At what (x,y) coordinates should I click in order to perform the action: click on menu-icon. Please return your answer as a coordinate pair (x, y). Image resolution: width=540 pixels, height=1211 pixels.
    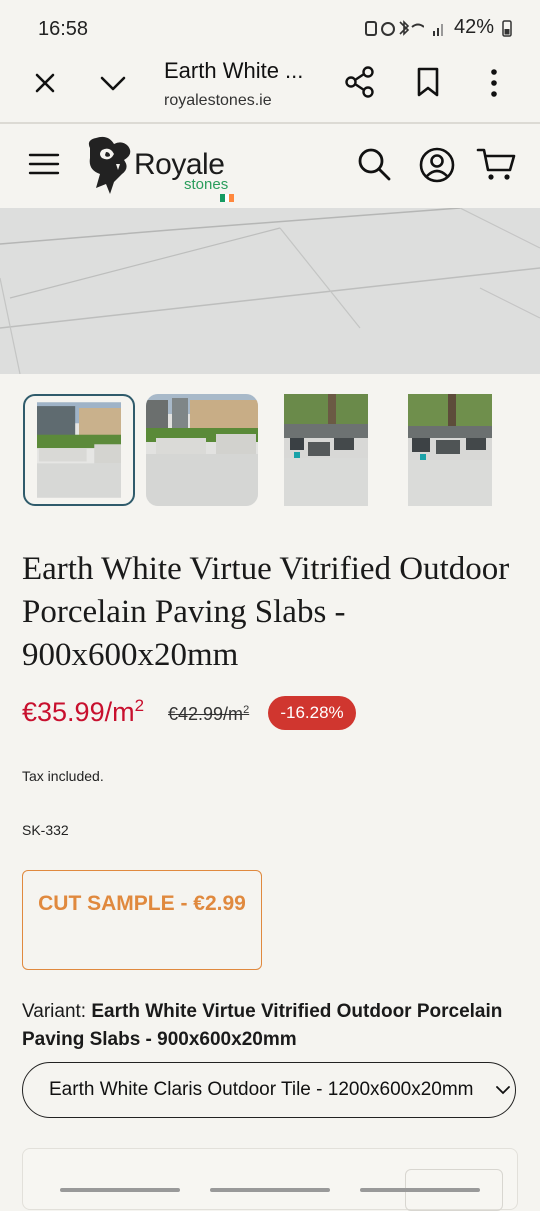
    Looking at the image, I should click on (44, 164).